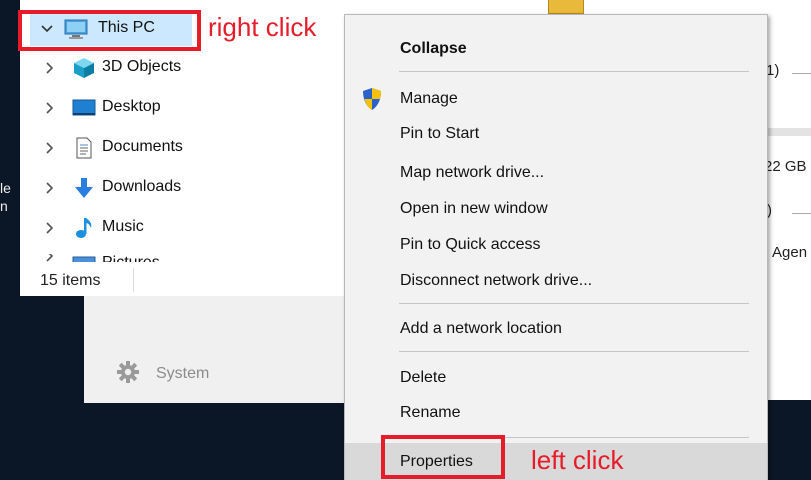 This screenshot has height=480, width=811. Describe the element at coordinates (786, 132) in the screenshot. I see `progress-bar` at that location.